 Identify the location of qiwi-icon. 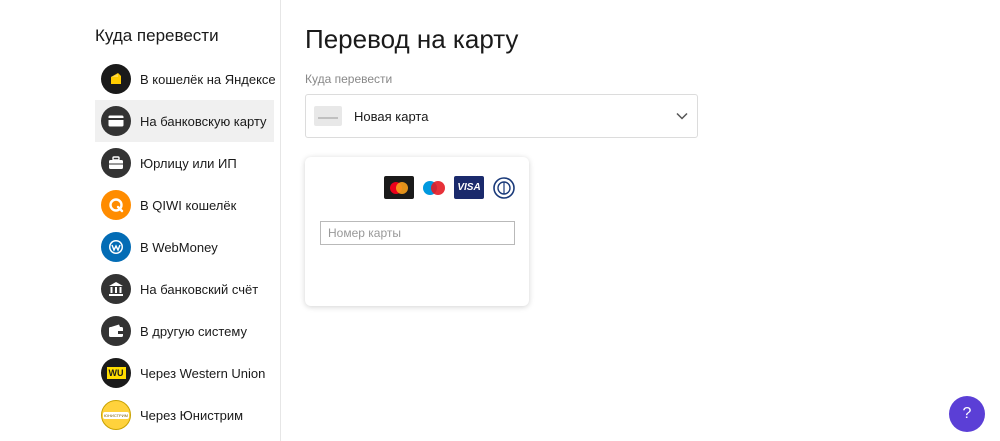
(116, 205).